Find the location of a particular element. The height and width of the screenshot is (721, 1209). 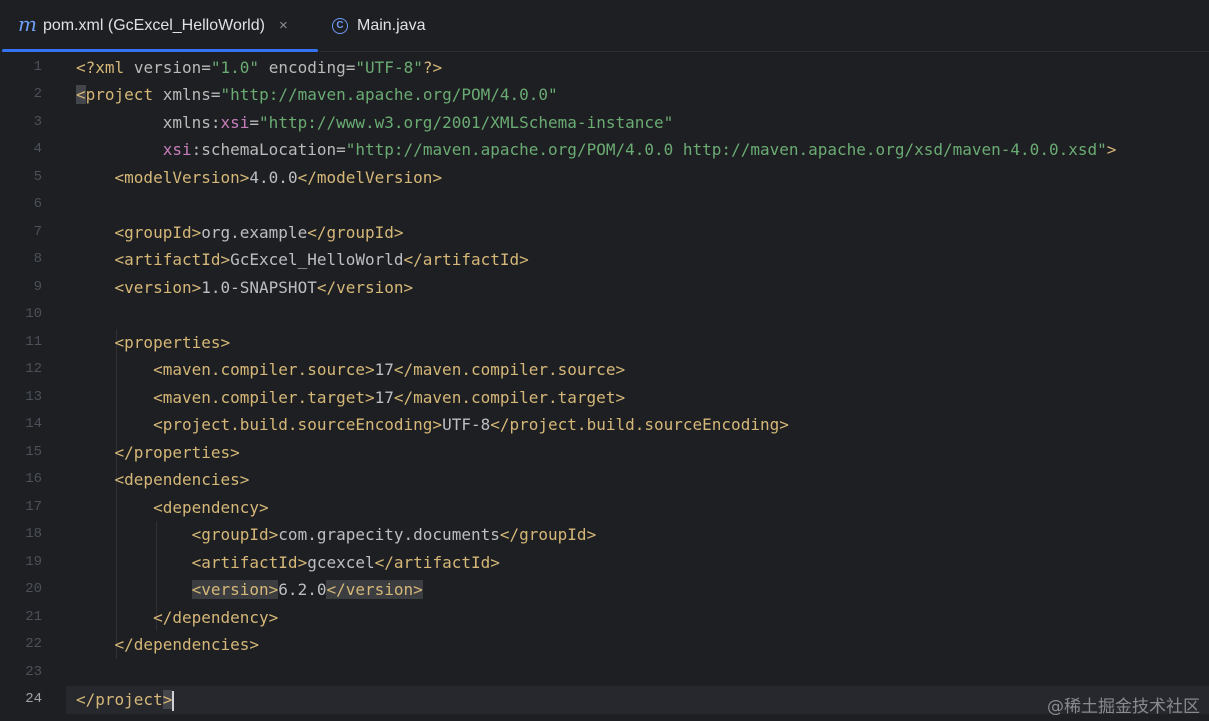

line-number-gutter: 1 2 3 4 5 6 7 8 9 10 11 12 13 14 15 16 17 18 19 20 21 22 23 24 is located at coordinates (33, 386).